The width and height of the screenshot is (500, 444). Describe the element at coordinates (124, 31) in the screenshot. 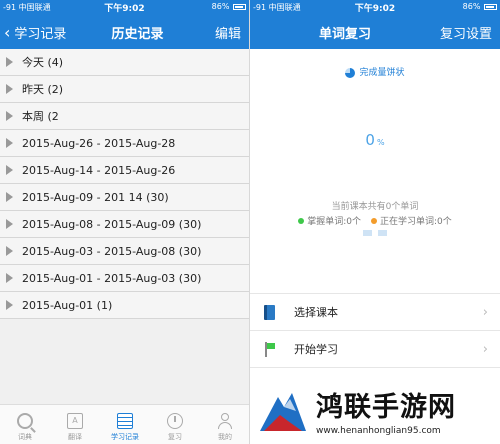

I see `nav-bar: ‹ 学习记录 历史记录 编辑` at that location.